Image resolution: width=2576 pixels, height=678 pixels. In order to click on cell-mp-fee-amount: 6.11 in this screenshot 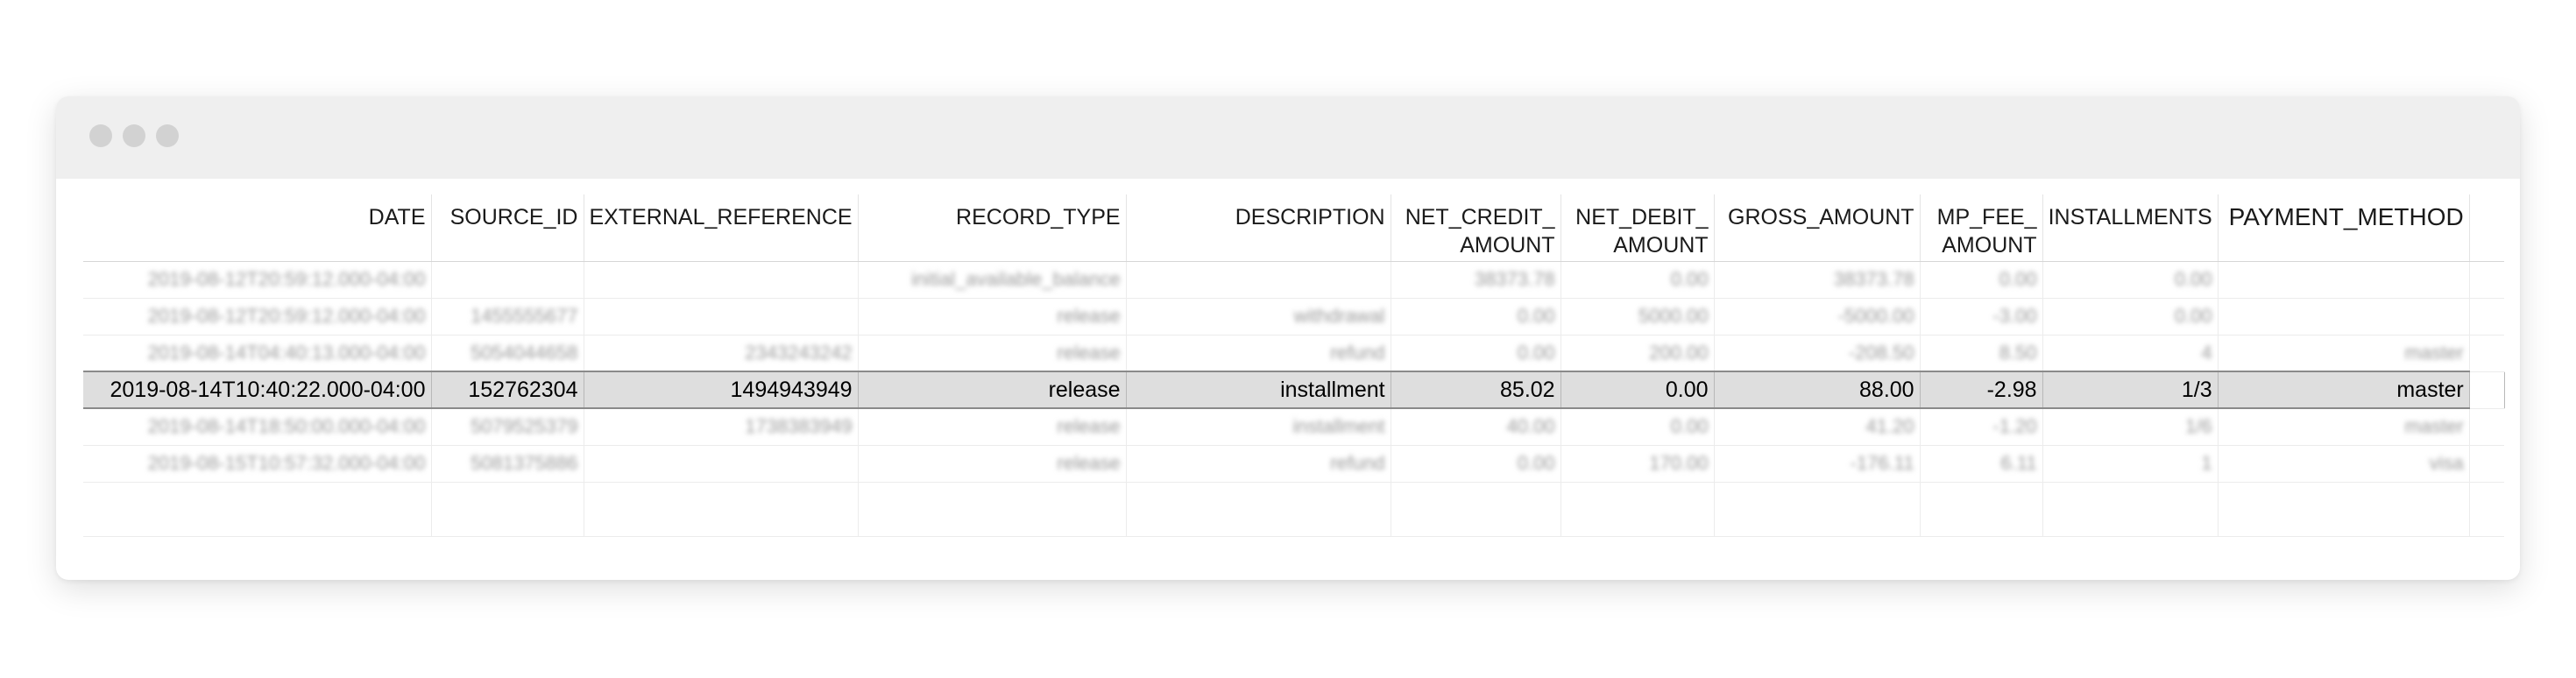, I will do `click(1981, 464)`.